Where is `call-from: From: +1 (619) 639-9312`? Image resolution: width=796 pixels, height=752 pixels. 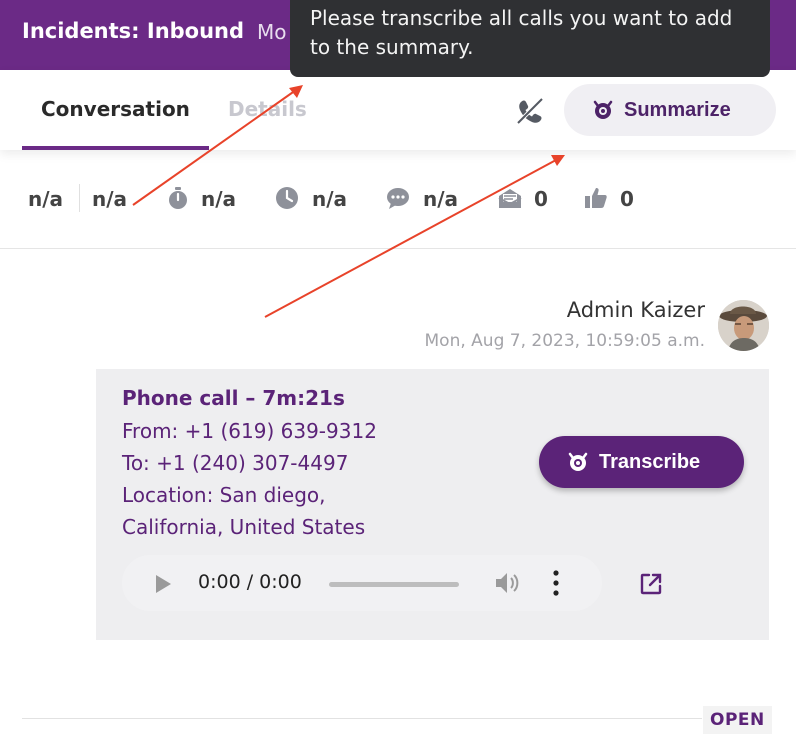
call-from: From: +1 (619) 639-9312 is located at coordinates (249, 431).